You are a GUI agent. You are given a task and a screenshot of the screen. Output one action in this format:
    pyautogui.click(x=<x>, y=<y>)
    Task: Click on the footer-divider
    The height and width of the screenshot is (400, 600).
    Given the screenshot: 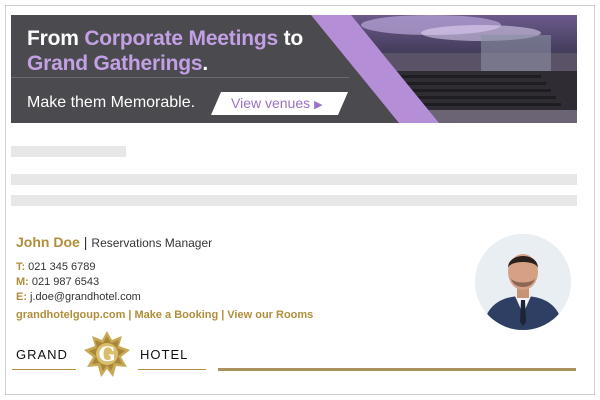 What is the action you would take?
    pyautogui.click(x=397, y=369)
    